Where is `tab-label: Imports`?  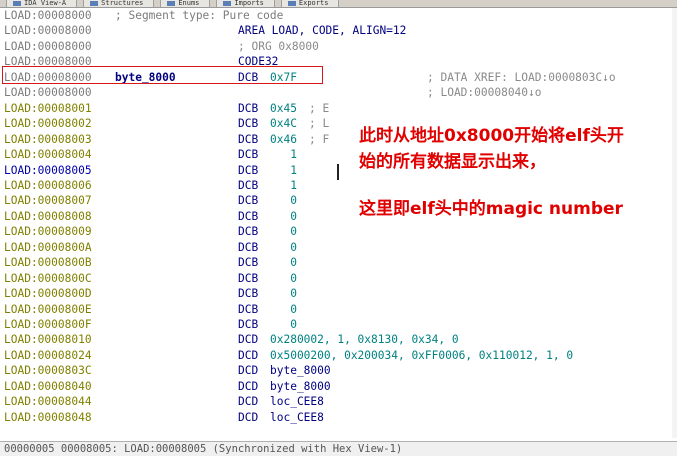 tab-label: Imports is located at coordinates (249, 3).